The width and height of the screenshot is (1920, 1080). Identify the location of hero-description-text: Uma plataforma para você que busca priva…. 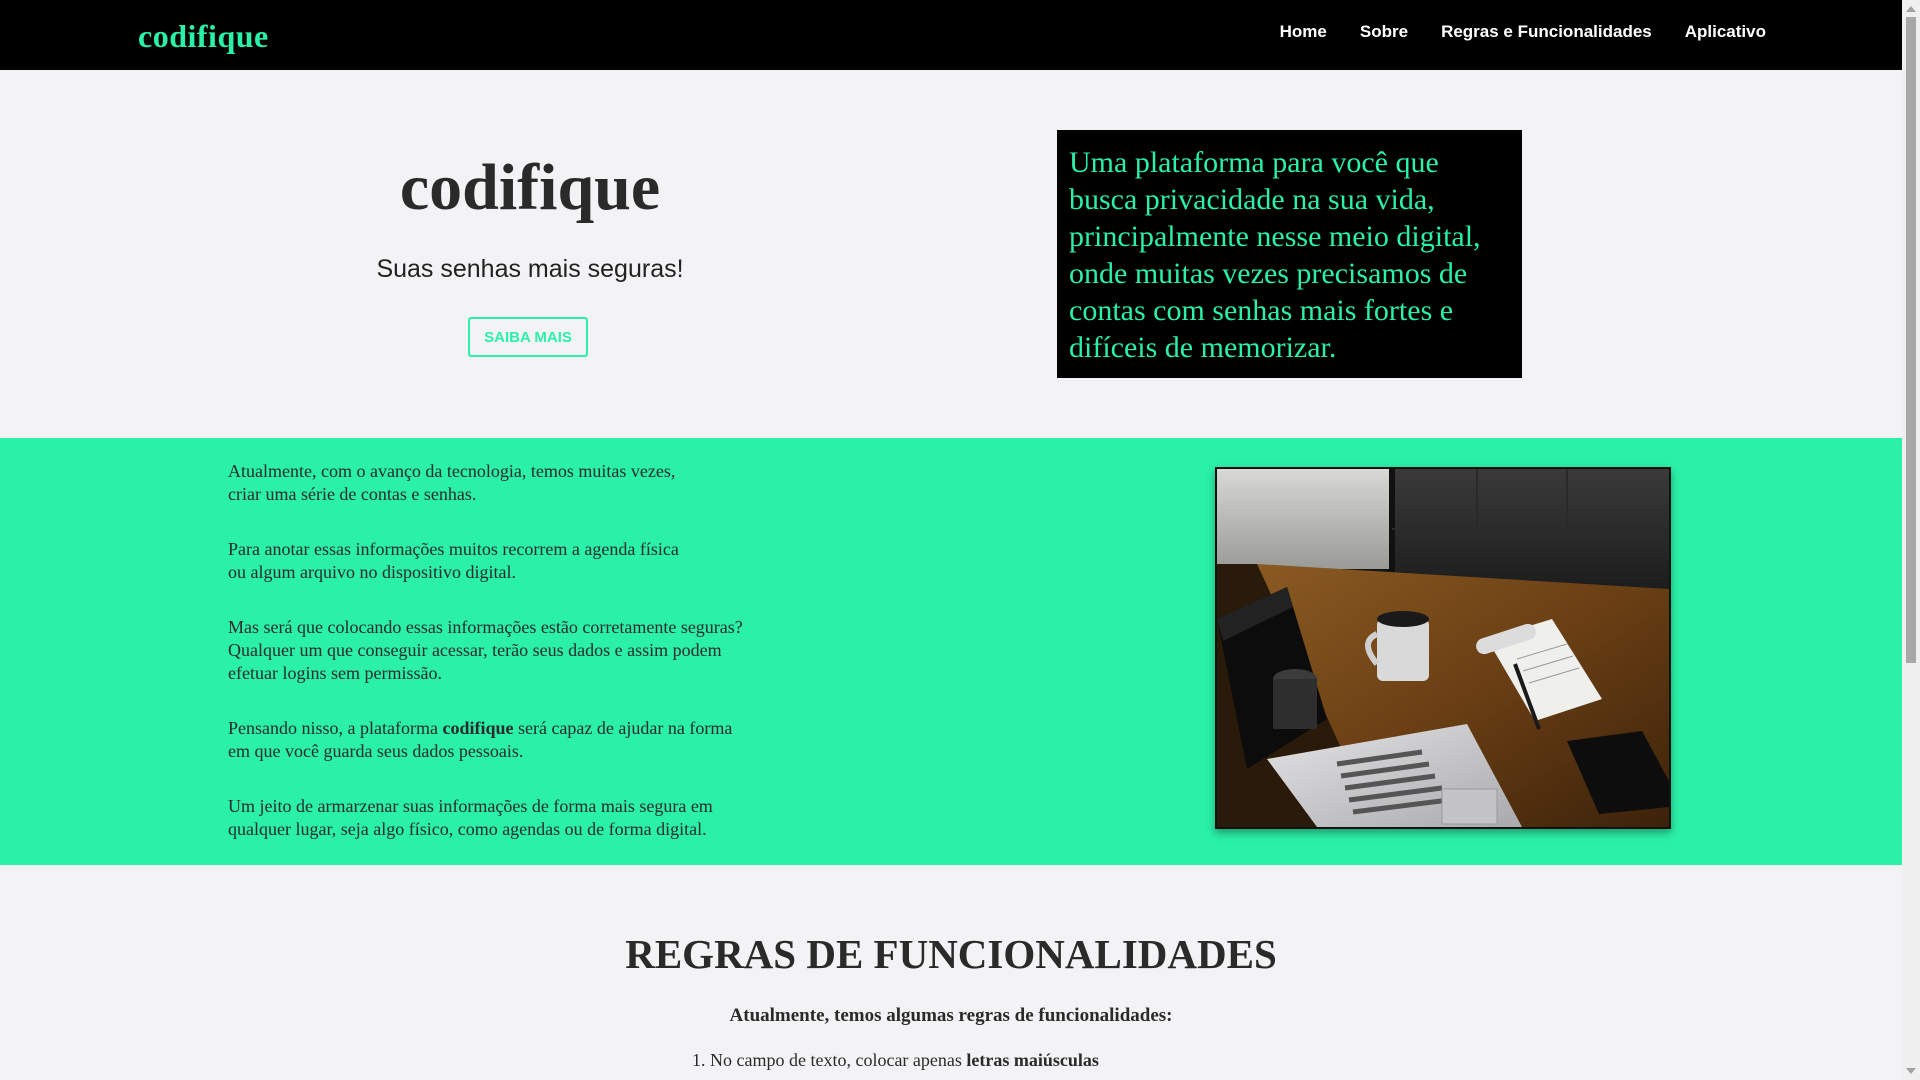
(1275, 255).